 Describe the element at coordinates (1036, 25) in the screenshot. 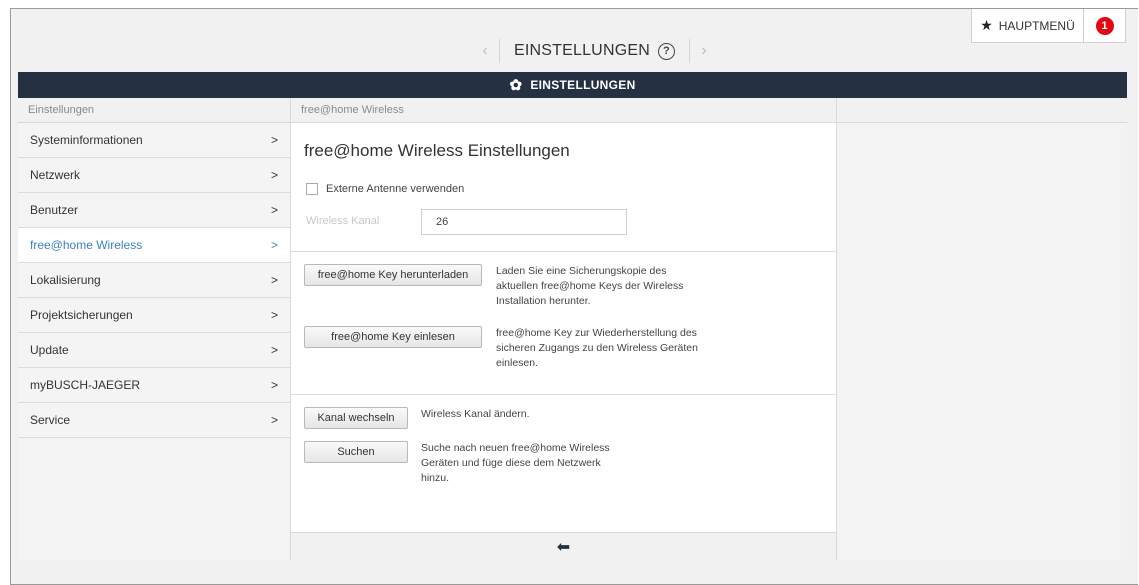

I see `main-menu-label: HAUPTMENÜ` at that location.